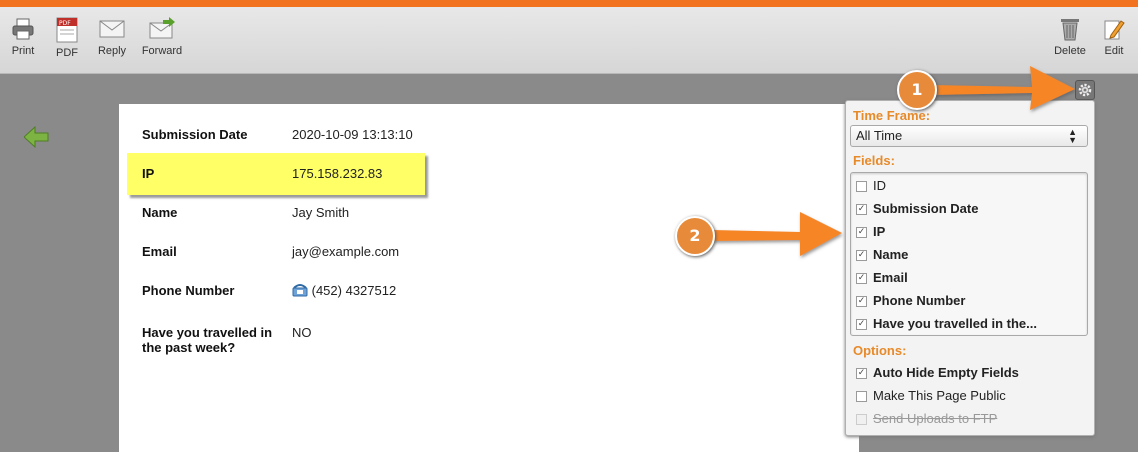 Image resolution: width=1138 pixels, height=452 pixels. Describe the element at coordinates (917, 90) in the screenshot. I see `annotation-badge-1: 1` at that location.